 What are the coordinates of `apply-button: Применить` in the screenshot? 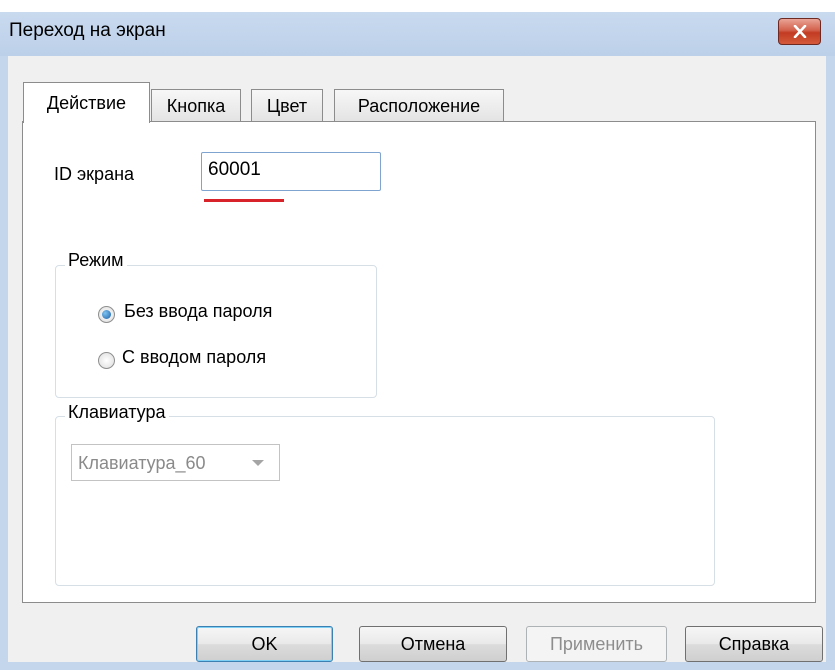 It's located at (596, 644).